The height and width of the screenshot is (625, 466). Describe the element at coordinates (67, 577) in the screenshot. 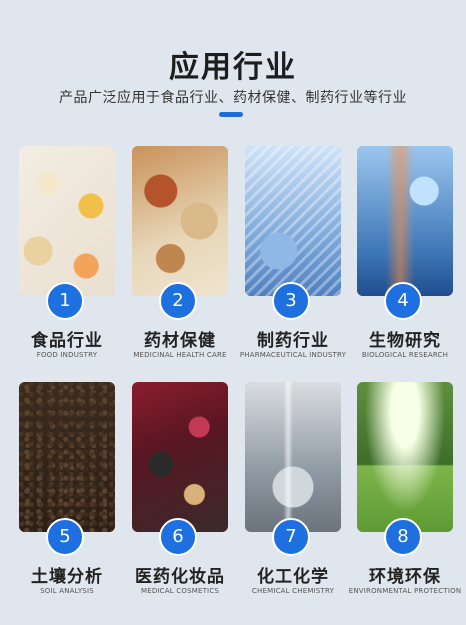

I see `label-soil-analysis: 土壤分析` at that location.